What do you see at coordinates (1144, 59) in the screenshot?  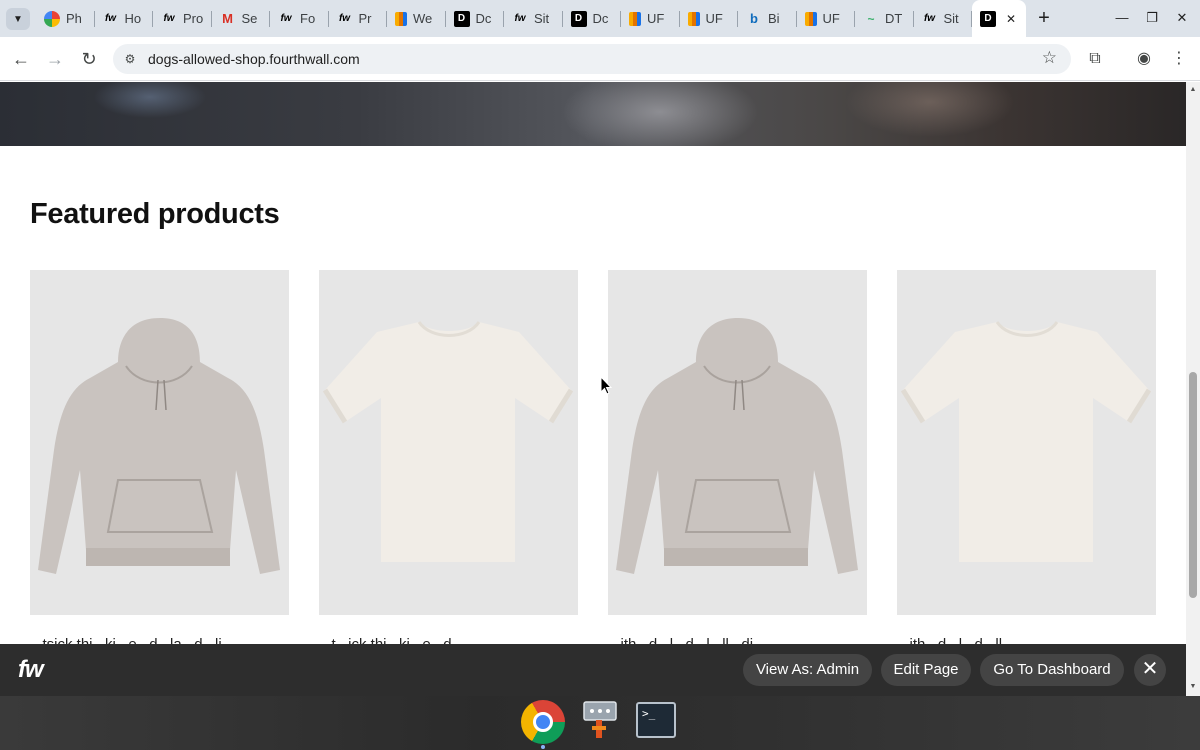 I see `profile-icon: ◉` at bounding box center [1144, 59].